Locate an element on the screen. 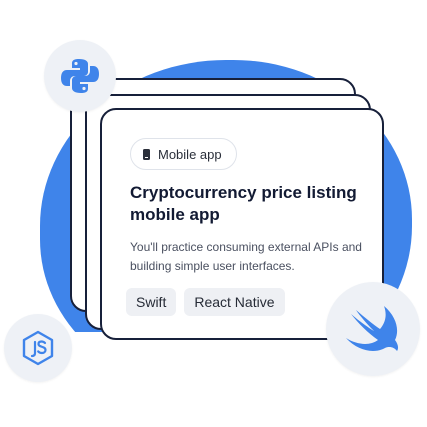 This screenshot has width=427, height=427. swift-badge is located at coordinates (373, 329).